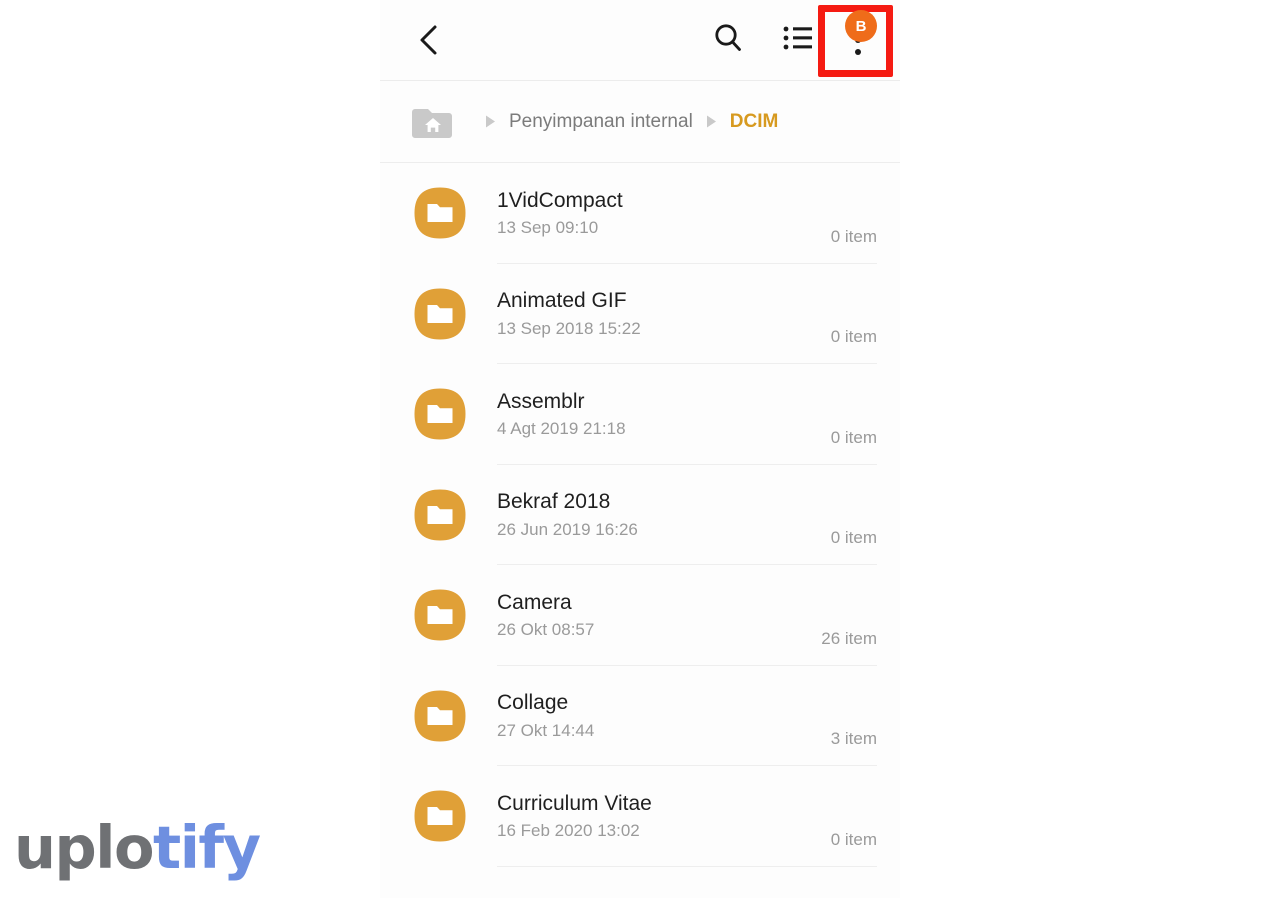  Describe the element at coordinates (574, 803) in the screenshot. I see `folder-name: Curriculum Vitae` at that location.